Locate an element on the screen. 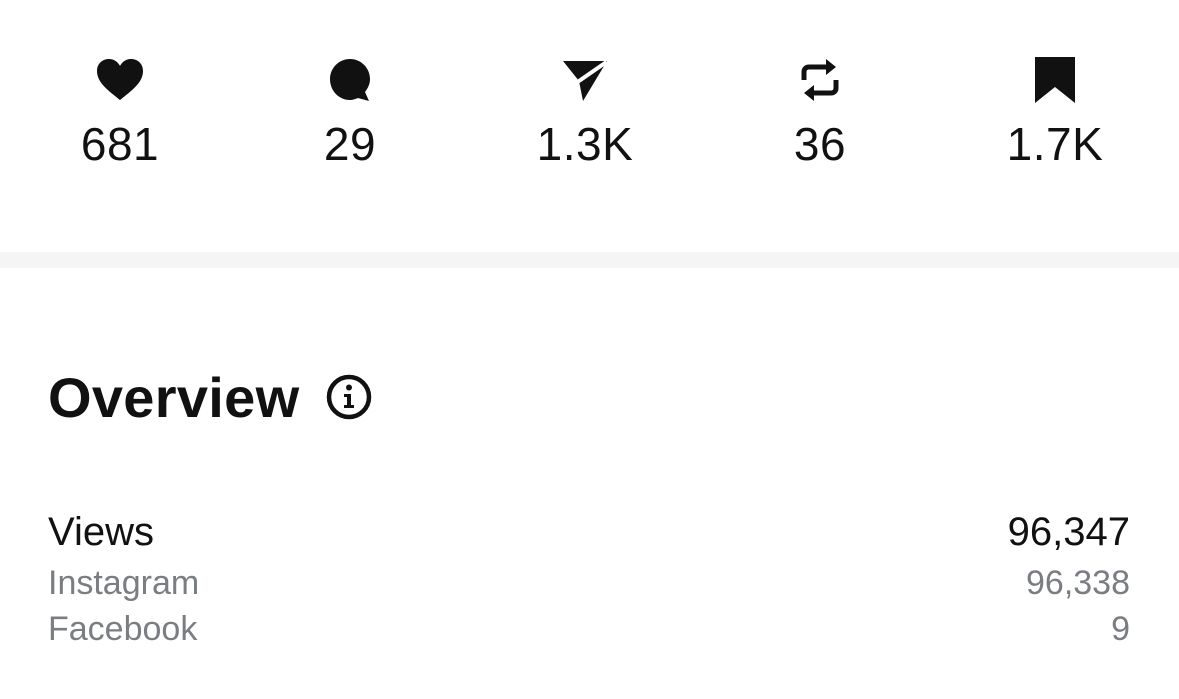  views-label: Views is located at coordinates (101, 531).